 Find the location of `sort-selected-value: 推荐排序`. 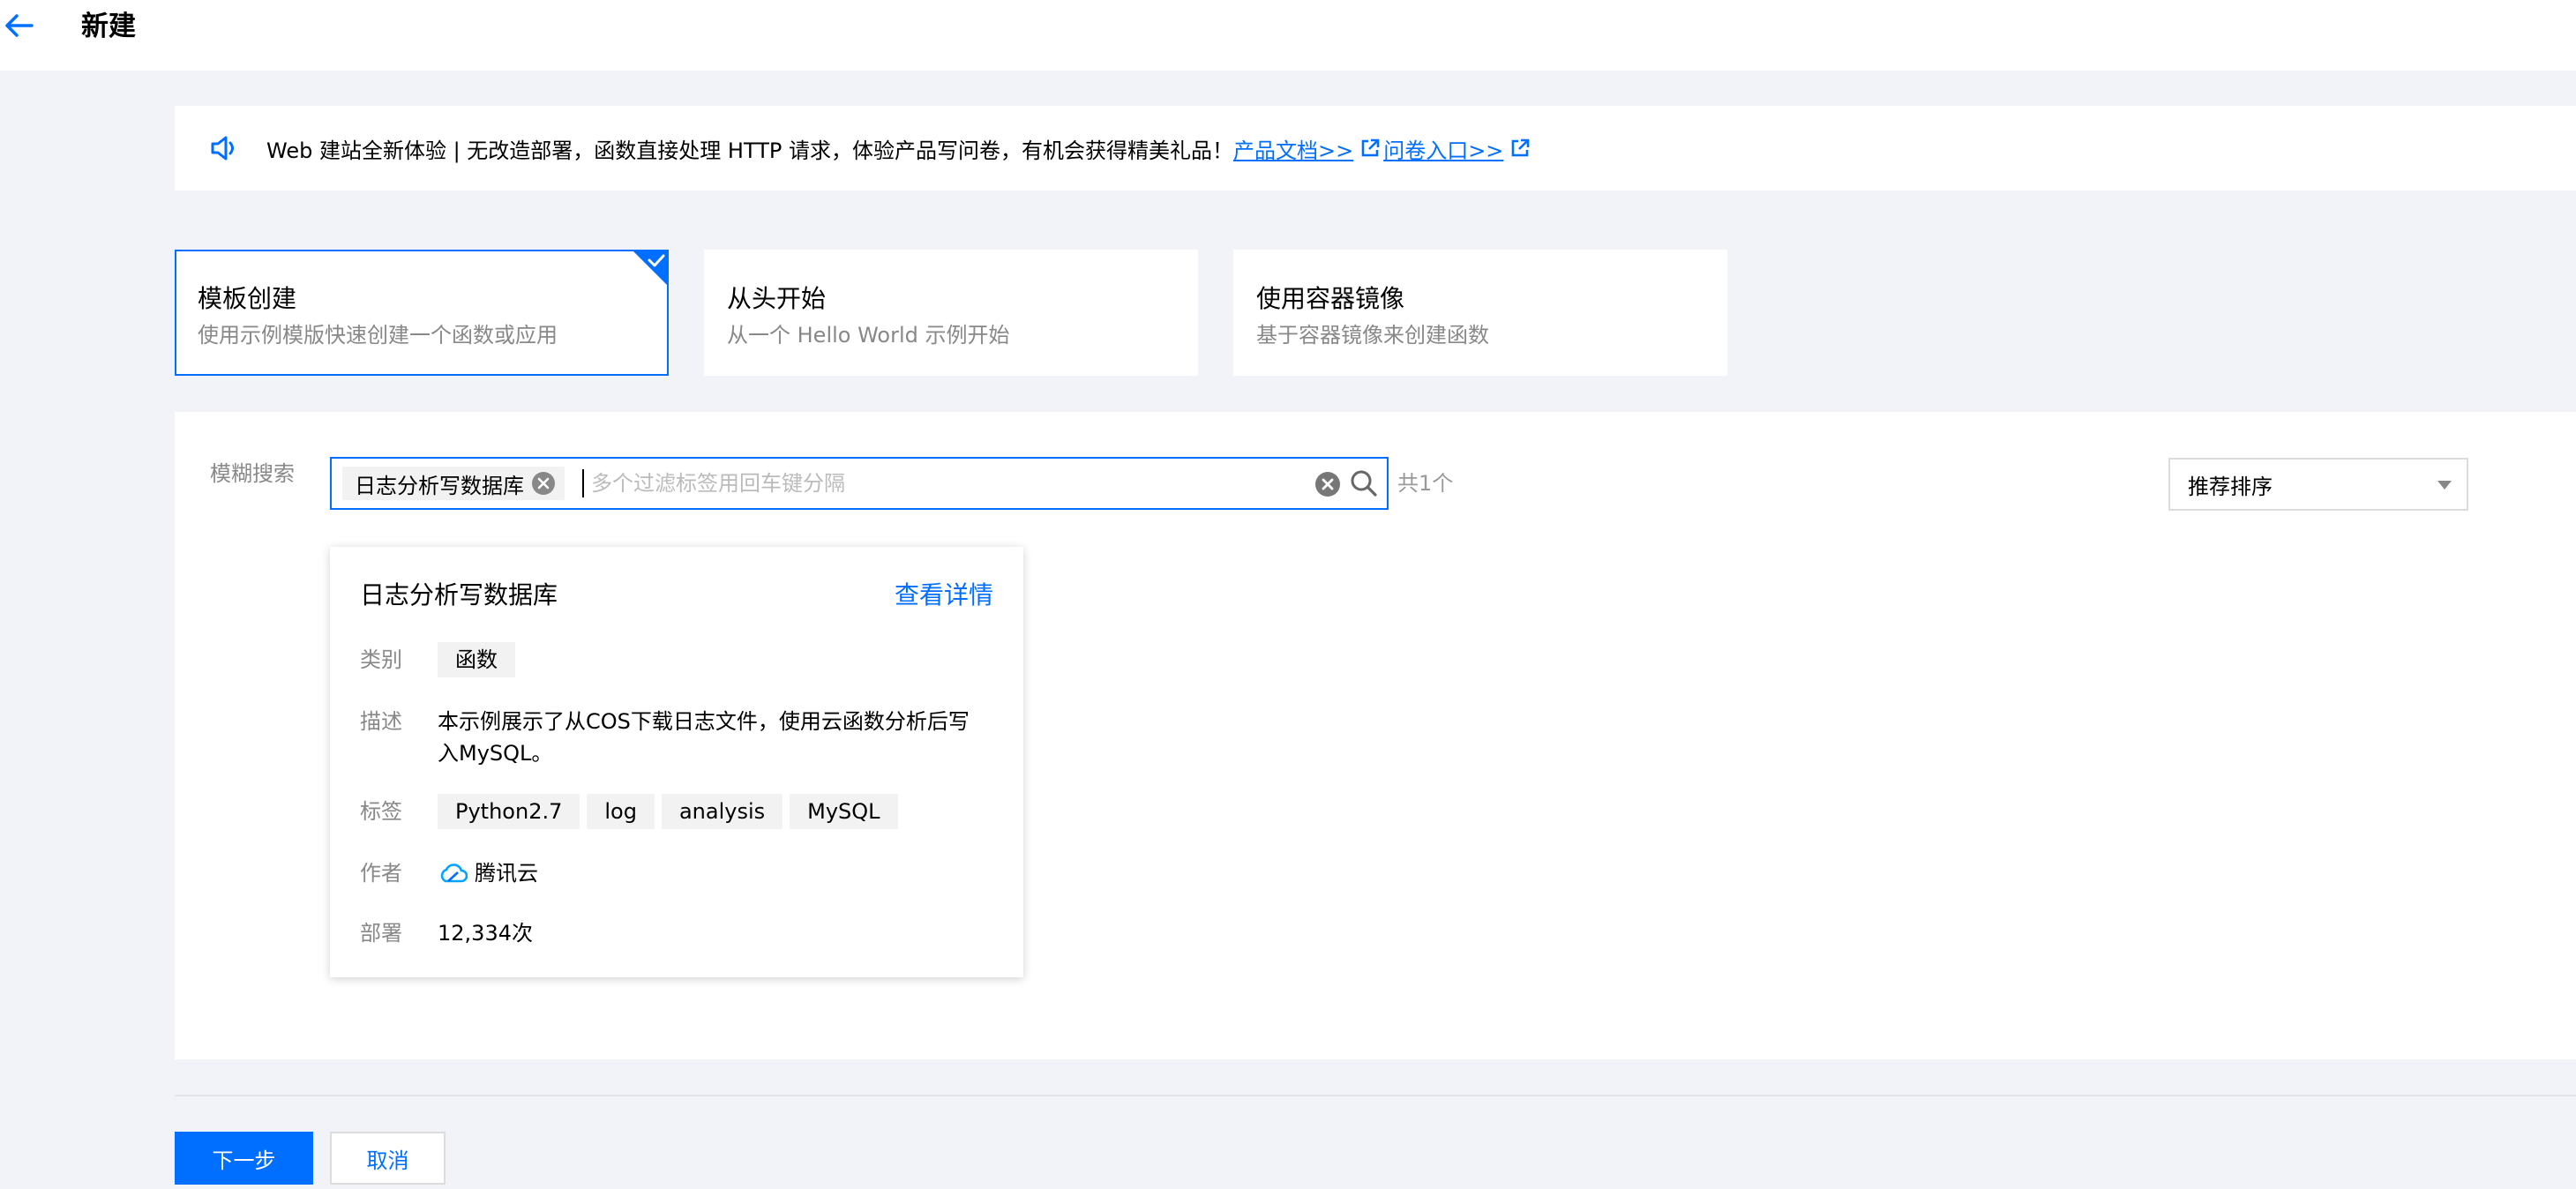

sort-selected-value: 推荐排序 is located at coordinates (2231, 486).